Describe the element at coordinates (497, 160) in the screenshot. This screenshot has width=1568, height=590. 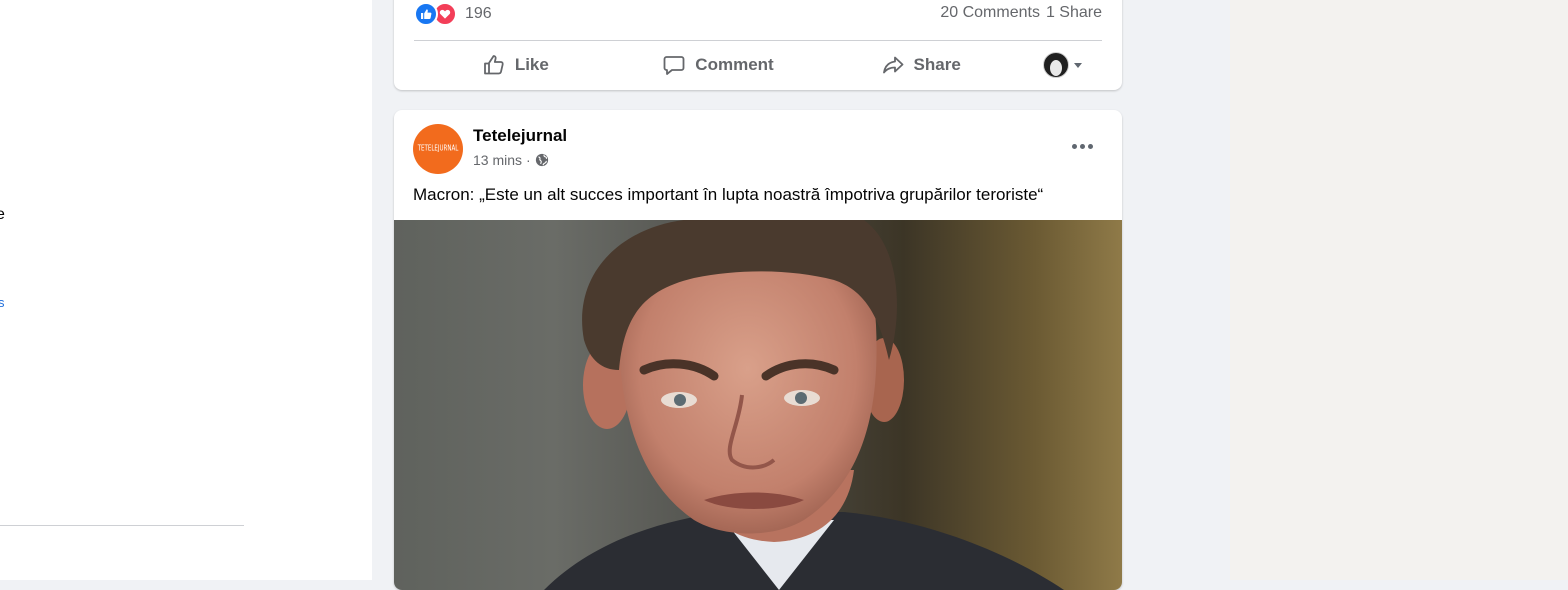
I see `post-time-link: 13 mins` at that location.